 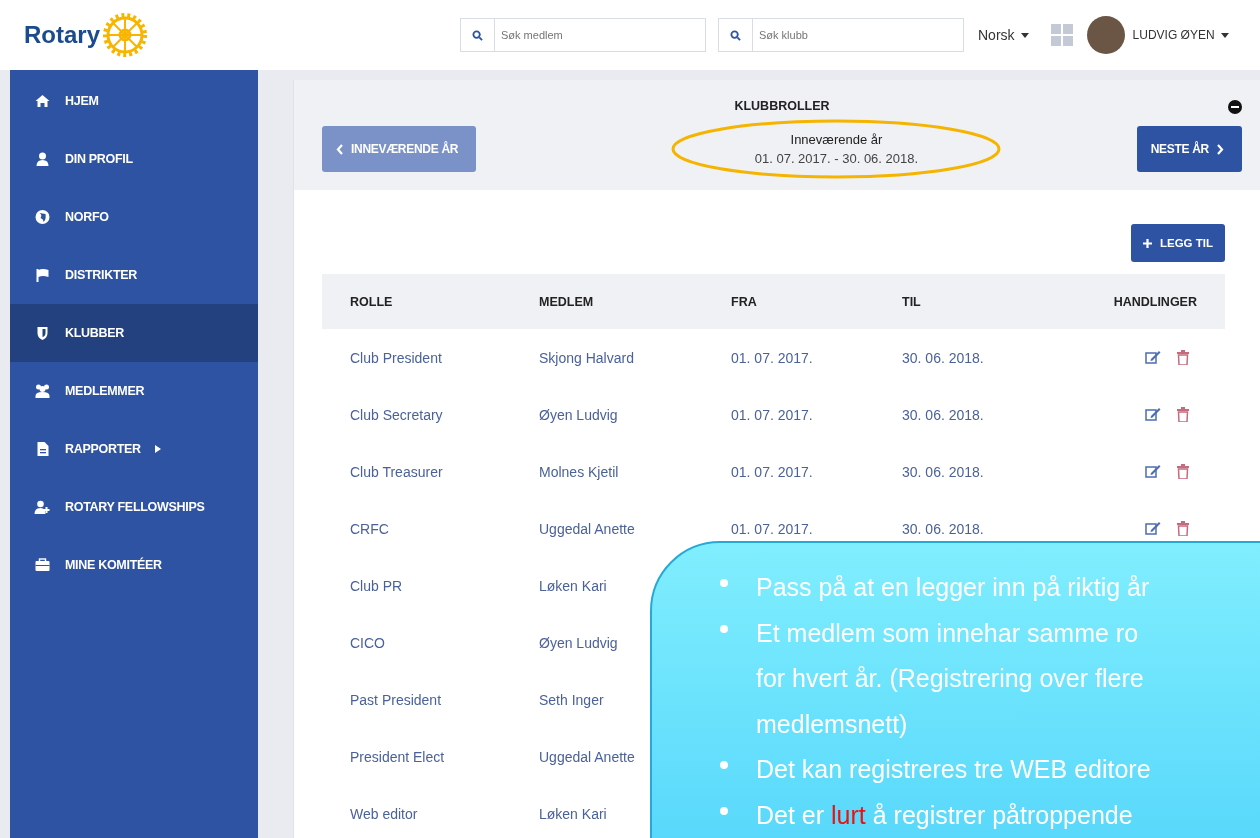 What do you see at coordinates (134, 333) in the screenshot?
I see `sidebar-item: KLUBBER` at bounding box center [134, 333].